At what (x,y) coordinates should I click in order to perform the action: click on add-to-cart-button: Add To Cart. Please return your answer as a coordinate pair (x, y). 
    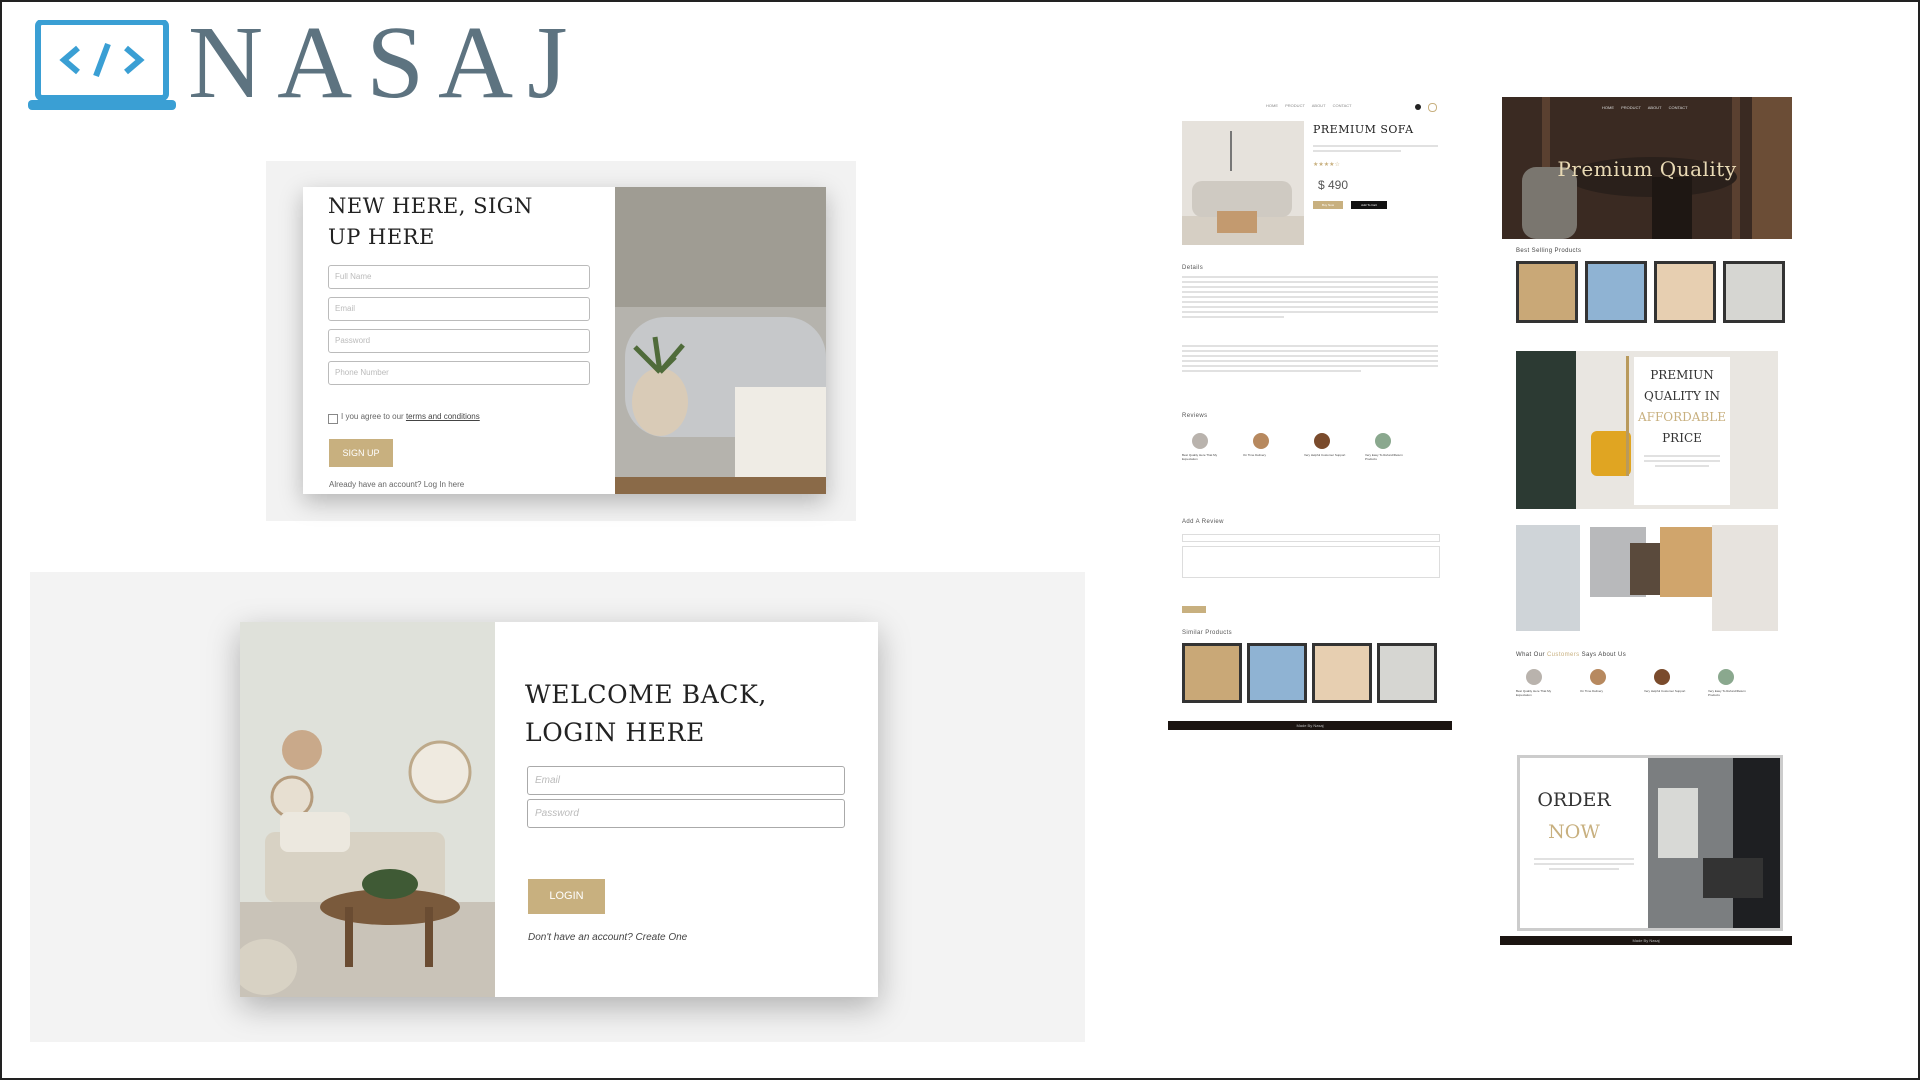
    Looking at the image, I should click on (1369, 205).